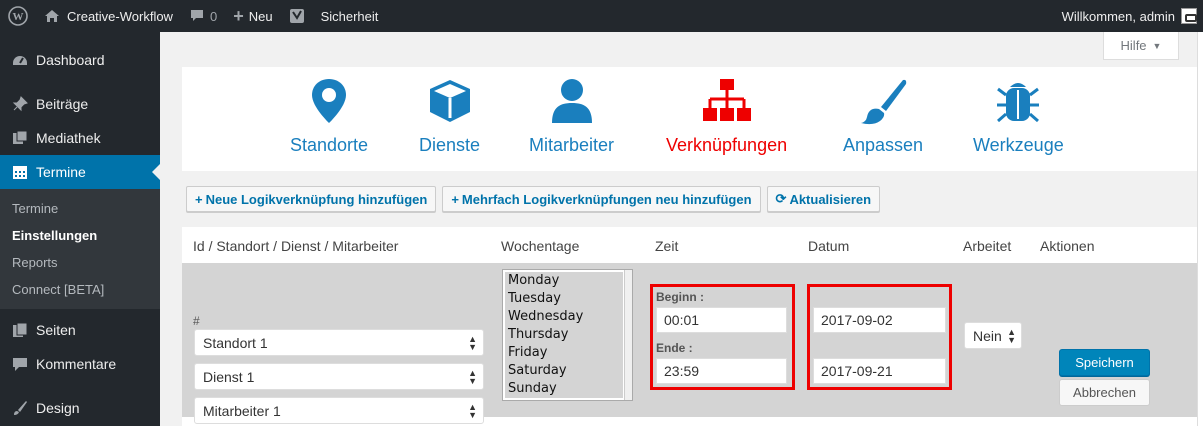 This screenshot has width=1203, height=426. Describe the element at coordinates (565, 353) in the screenshot. I see `weekday-option: Friday` at that location.